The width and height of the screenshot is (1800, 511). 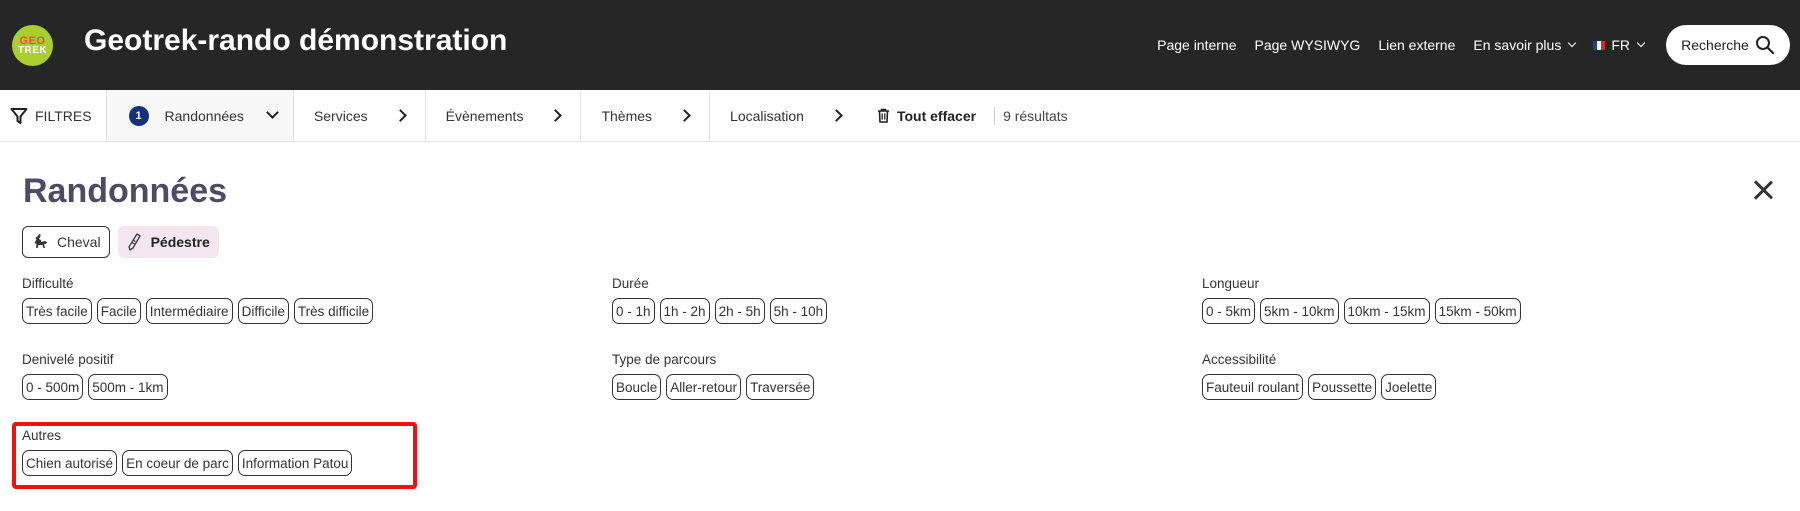 I want to click on results-count: 9 résultats, so click(x=1035, y=115).